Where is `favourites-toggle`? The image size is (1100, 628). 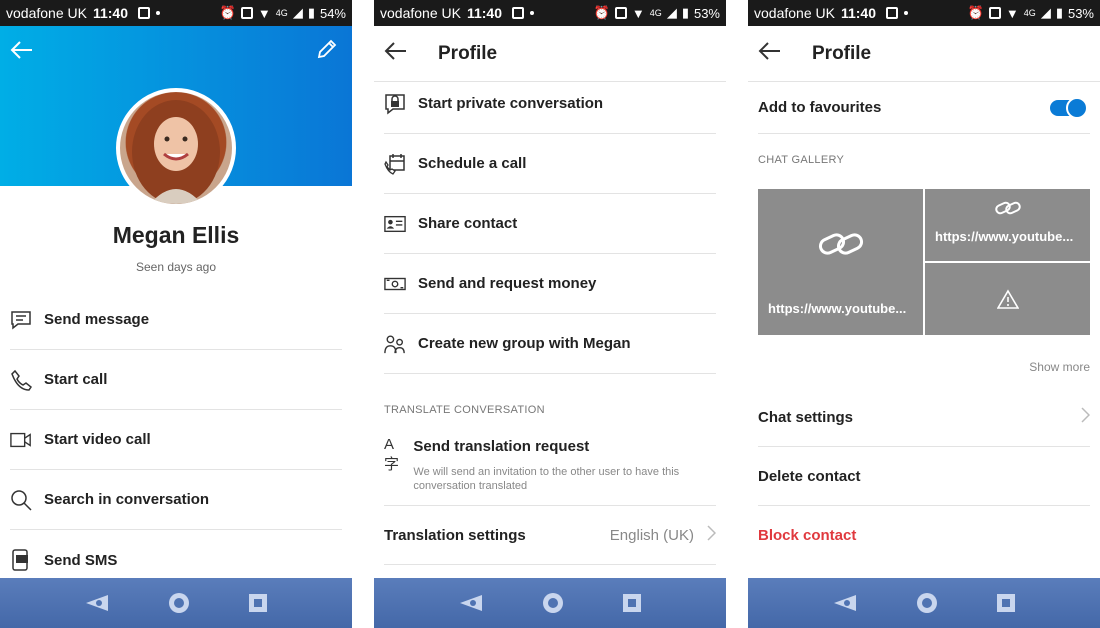
favourites-toggle is located at coordinates (1069, 107).